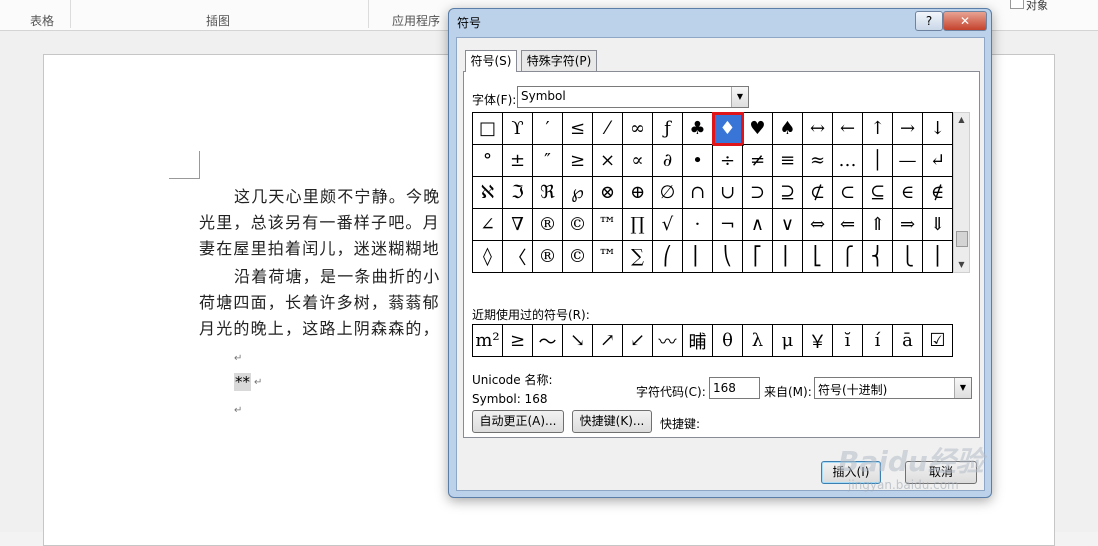 The width and height of the screenshot is (1098, 546). What do you see at coordinates (878, 193) in the screenshot?
I see `symbol-cell: ⊆` at bounding box center [878, 193].